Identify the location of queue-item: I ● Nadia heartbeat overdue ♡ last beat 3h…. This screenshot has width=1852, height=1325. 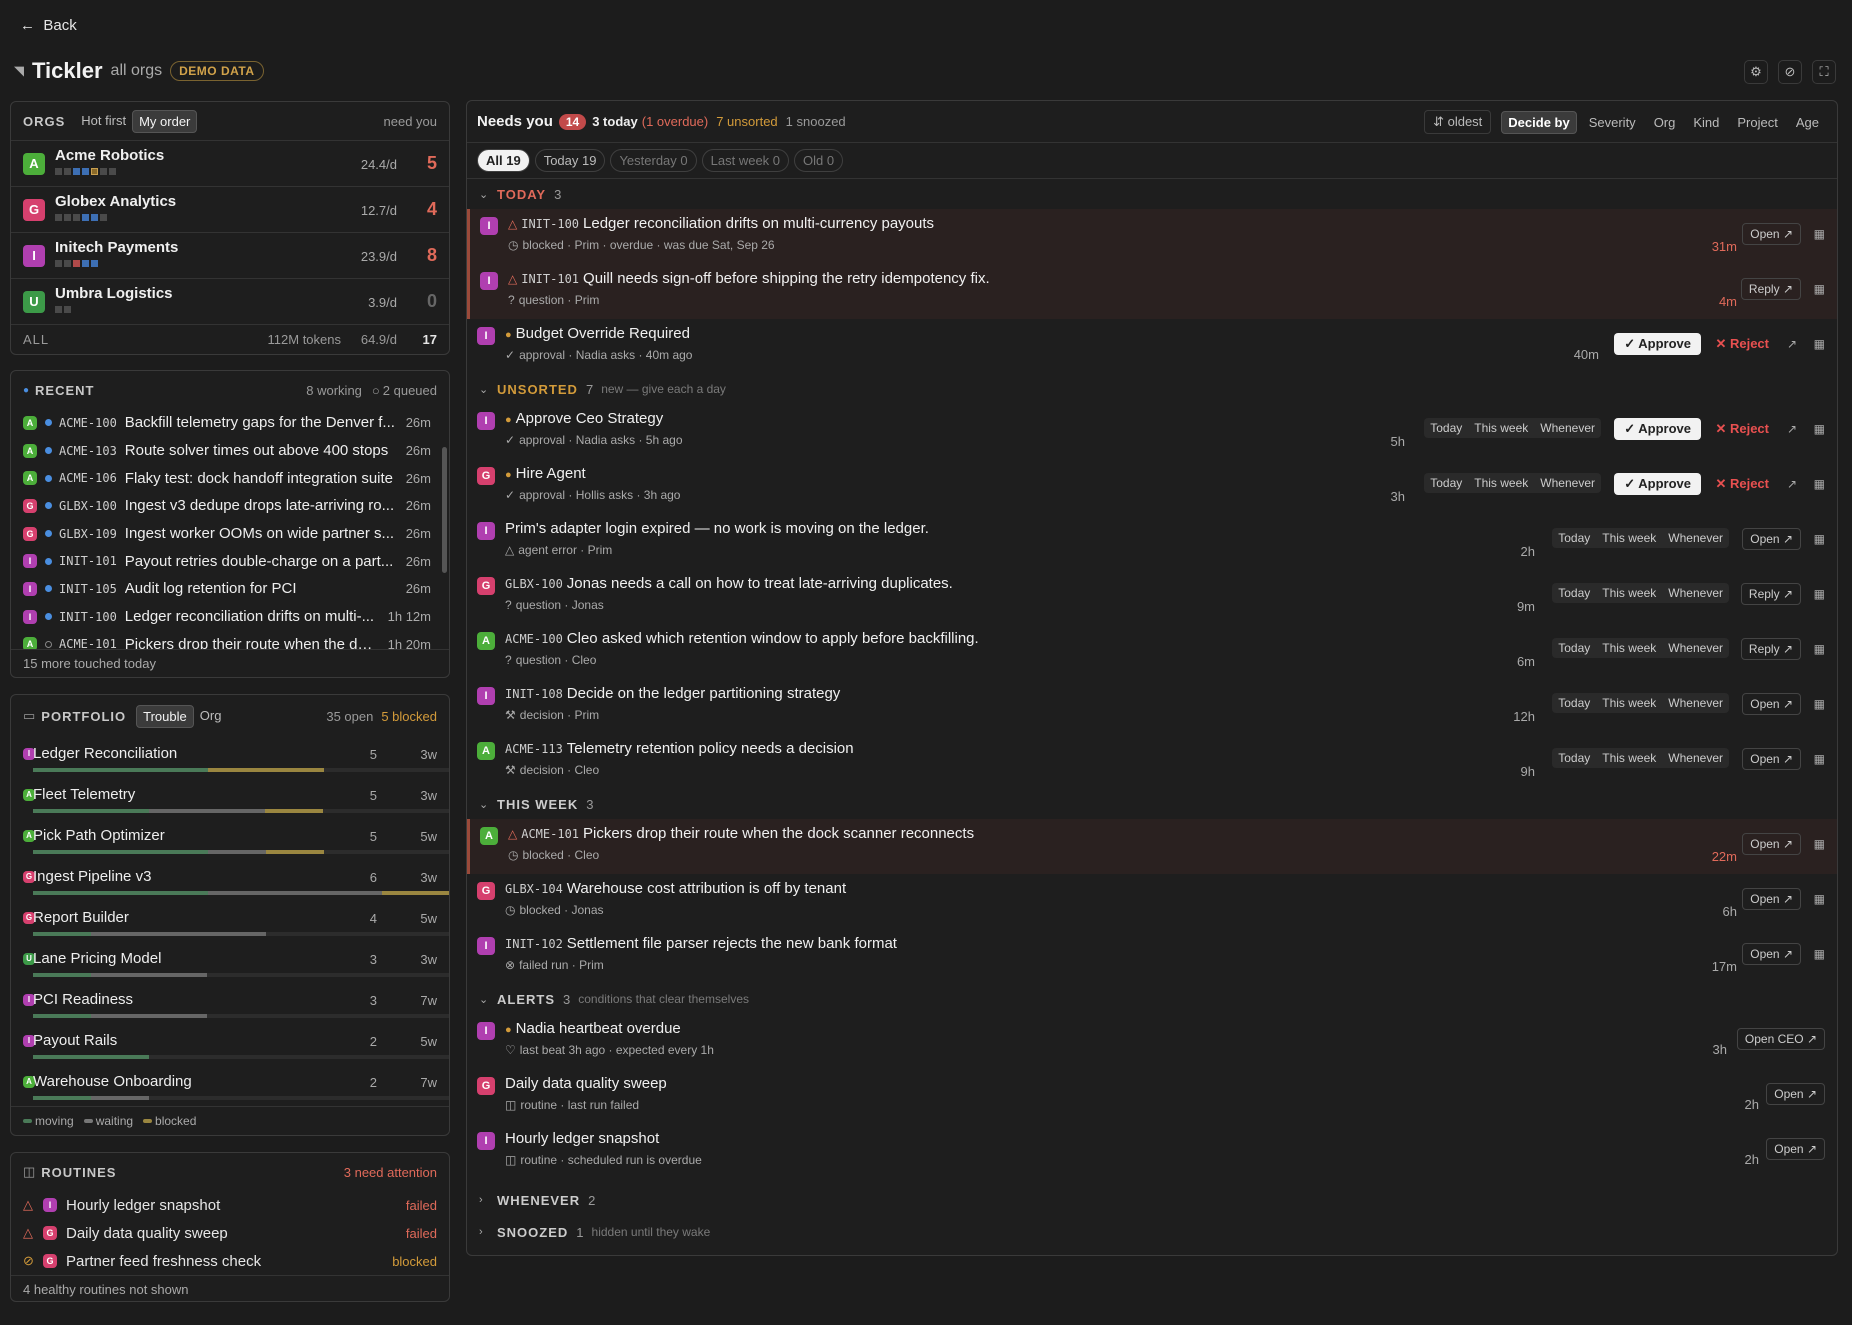
(1152, 1041).